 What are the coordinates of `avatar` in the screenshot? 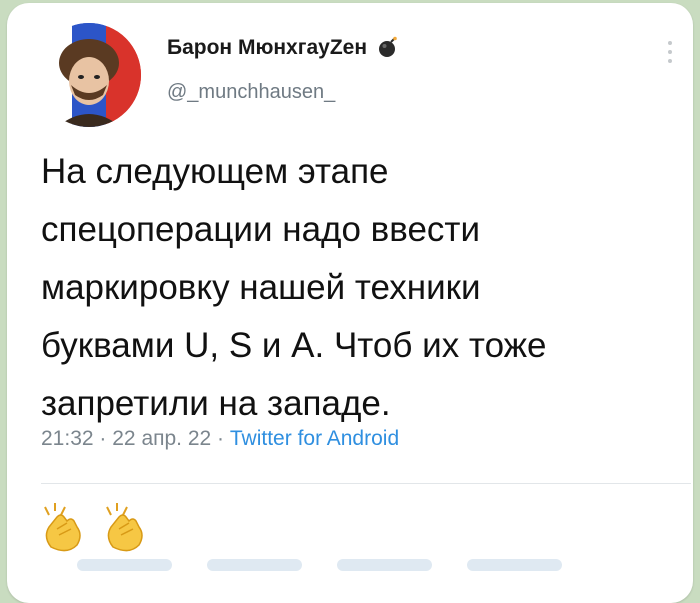 It's located at (89, 75).